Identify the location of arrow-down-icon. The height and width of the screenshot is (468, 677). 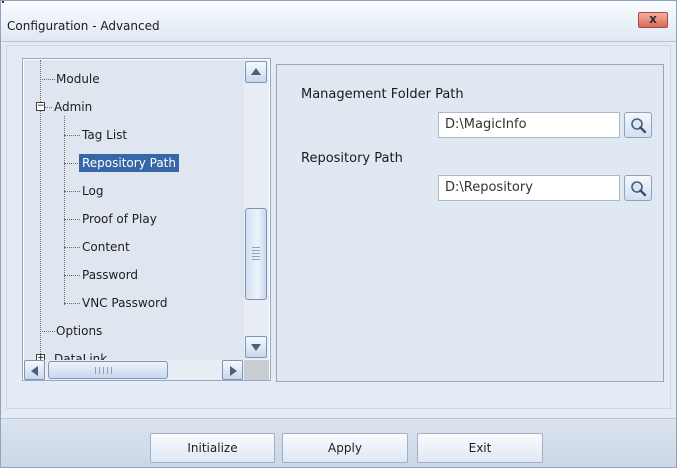
(256, 347).